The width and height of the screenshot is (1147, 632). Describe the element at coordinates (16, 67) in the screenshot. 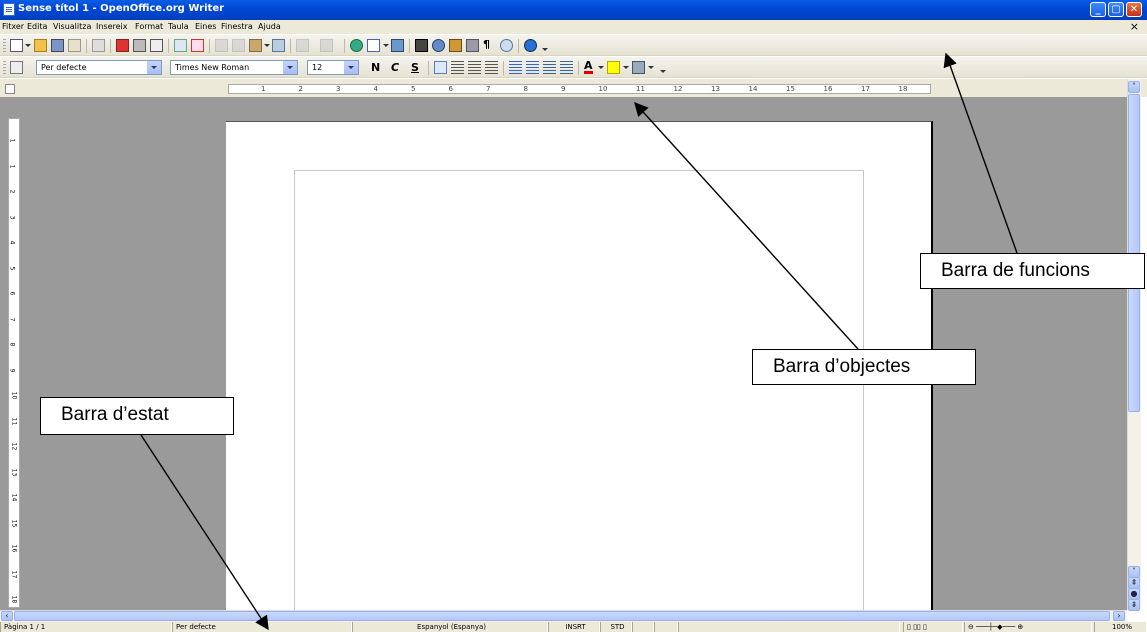

I see `styles-formatting-icon` at that location.